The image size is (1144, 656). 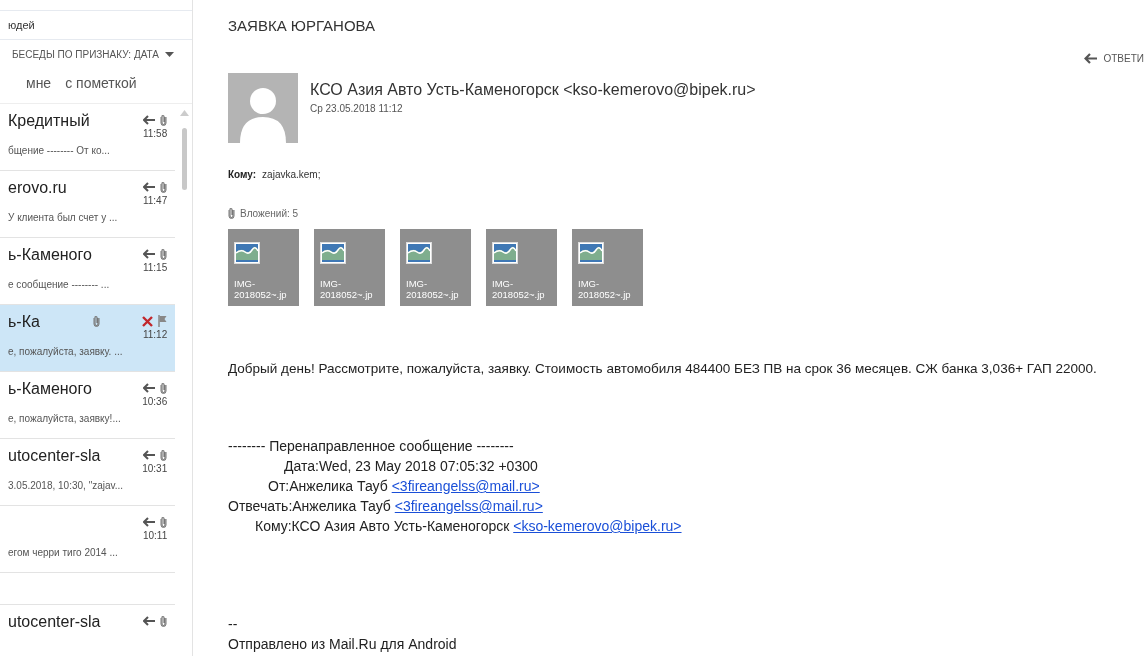 What do you see at coordinates (93, 54) in the screenshot?
I see `sort-dropdown: БЕСЕДЫ ПО ПРИЗНАКУ: ДАТА` at bounding box center [93, 54].